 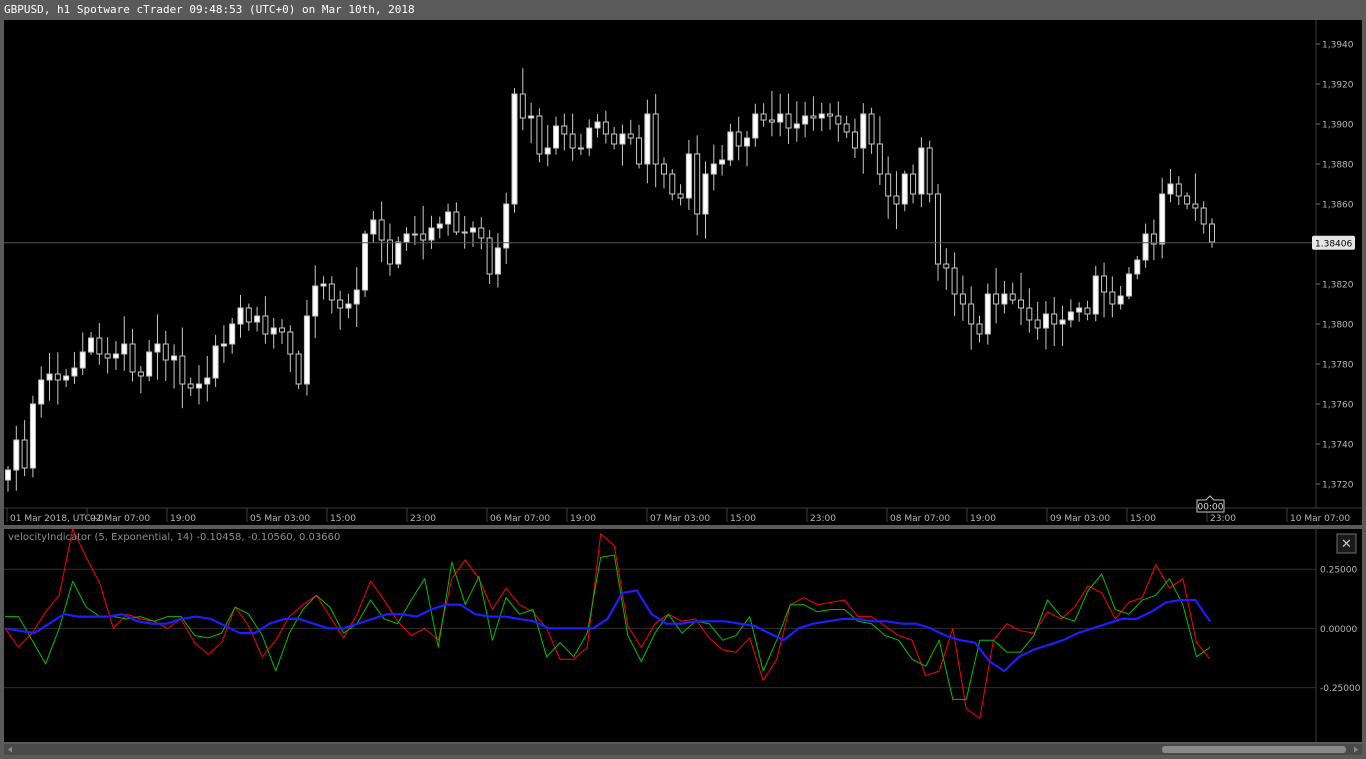 I want to click on price-tick-label: 1,3760, so click(x=1338, y=406).